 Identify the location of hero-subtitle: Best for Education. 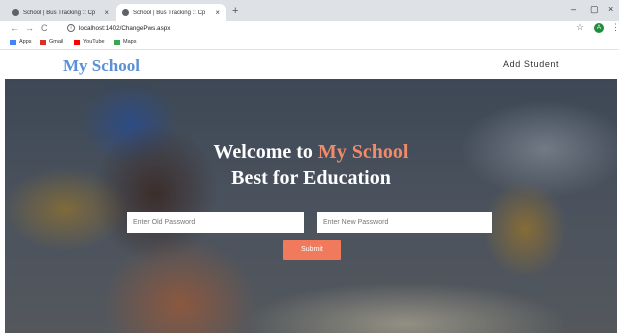
(311, 178).